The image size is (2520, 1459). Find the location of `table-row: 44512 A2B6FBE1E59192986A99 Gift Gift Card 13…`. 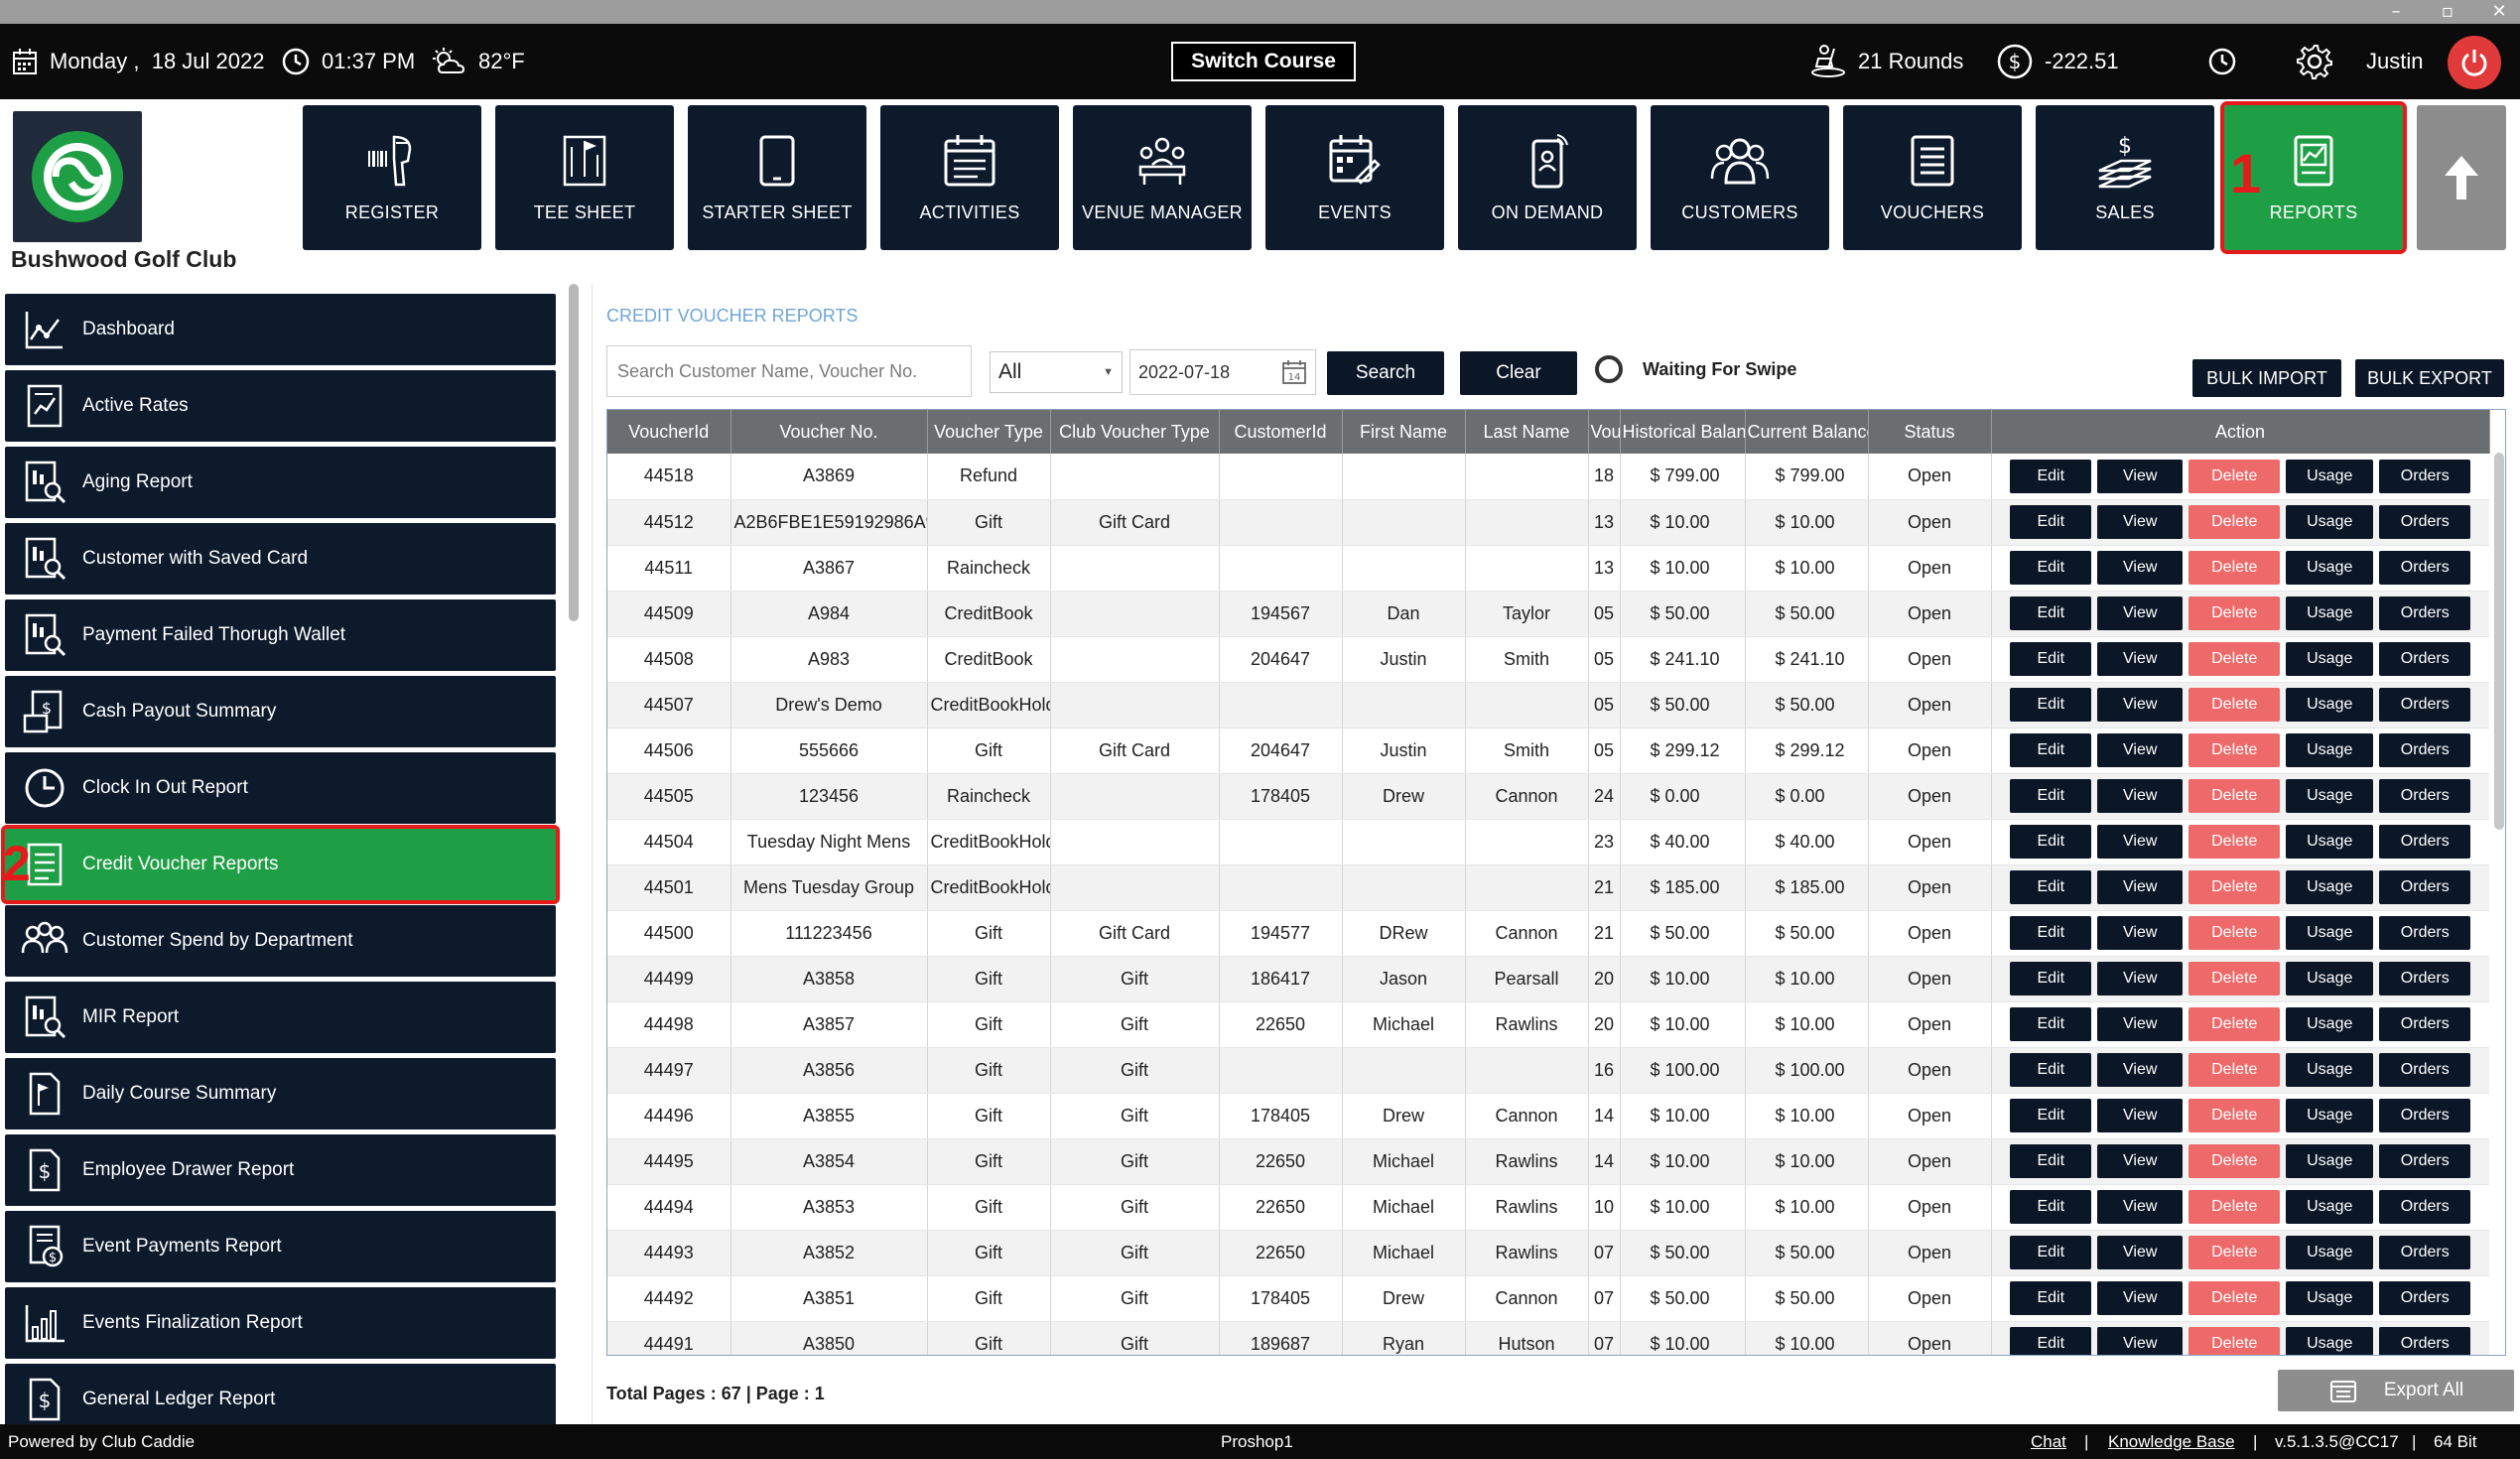

table-row: 44512 A2B6FBE1E59192986A99 Gift Gift Card 13… is located at coordinates (1548, 522).